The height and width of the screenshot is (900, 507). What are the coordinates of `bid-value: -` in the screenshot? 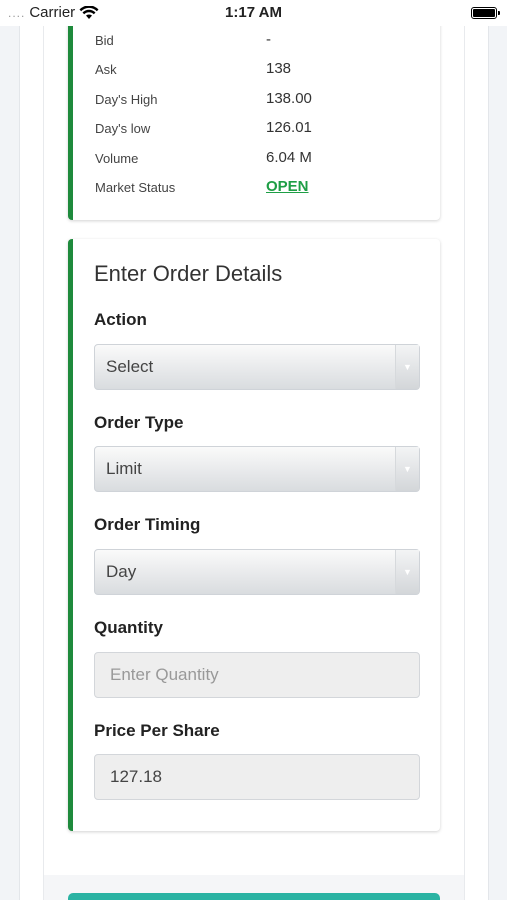 It's located at (268, 39).